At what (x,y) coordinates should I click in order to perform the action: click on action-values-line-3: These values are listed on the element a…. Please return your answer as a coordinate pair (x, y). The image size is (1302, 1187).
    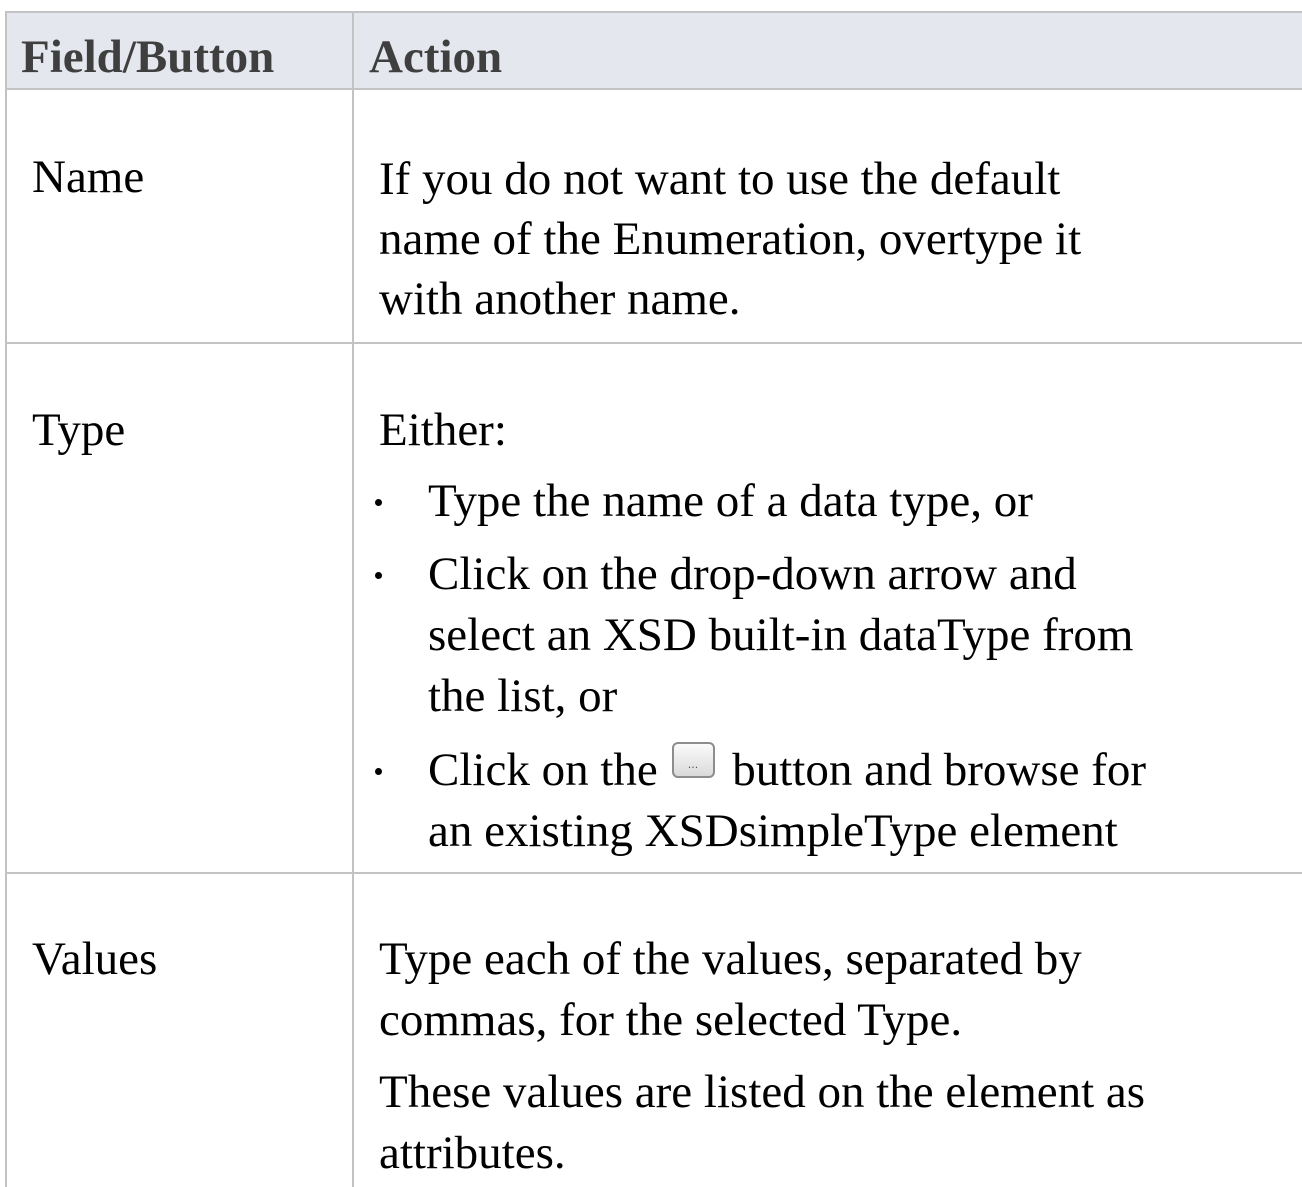
    Looking at the image, I should click on (762, 1092).